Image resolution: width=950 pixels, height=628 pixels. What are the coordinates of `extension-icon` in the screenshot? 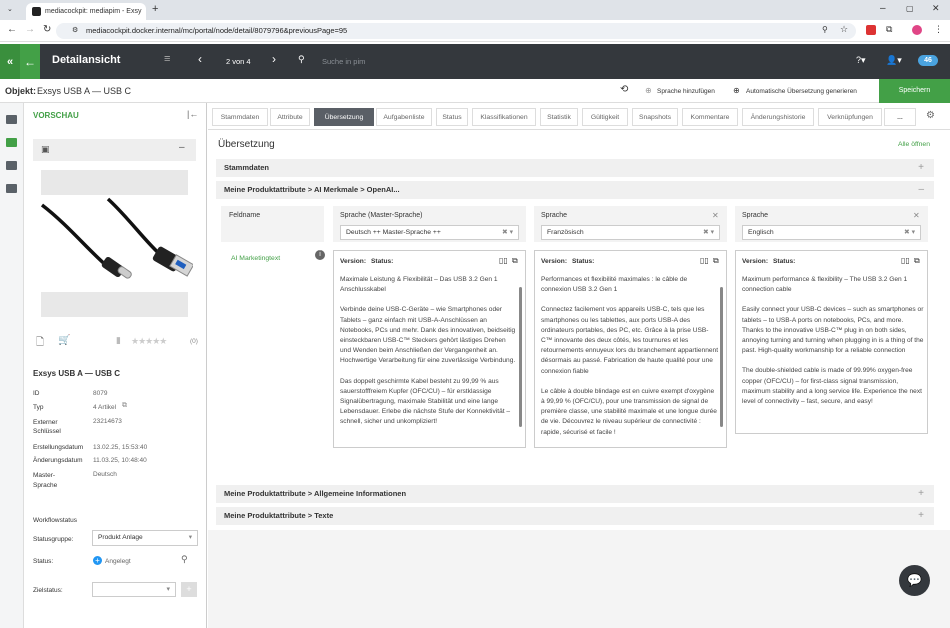 It's located at (871, 30).